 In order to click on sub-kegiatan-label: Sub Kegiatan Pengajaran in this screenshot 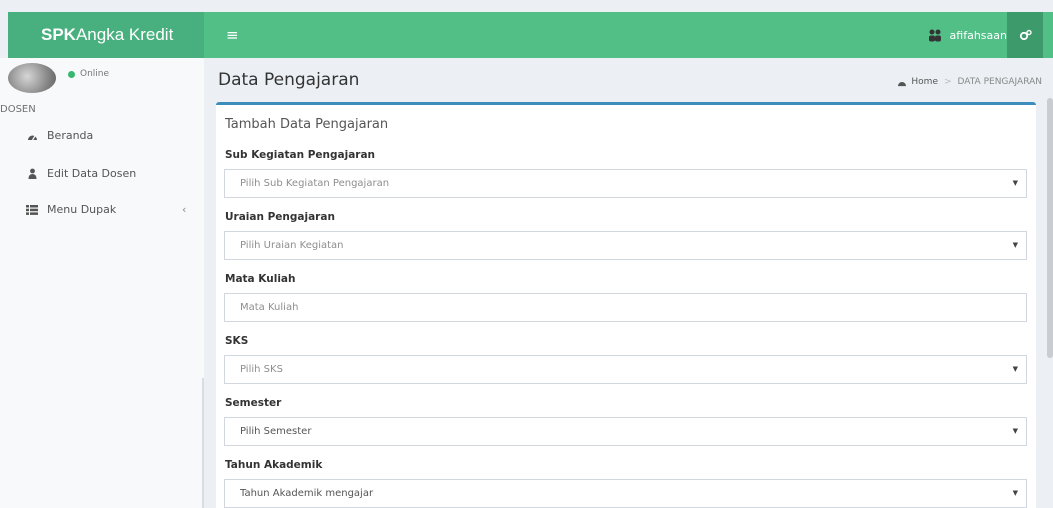, I will do `click(300, 155)`.